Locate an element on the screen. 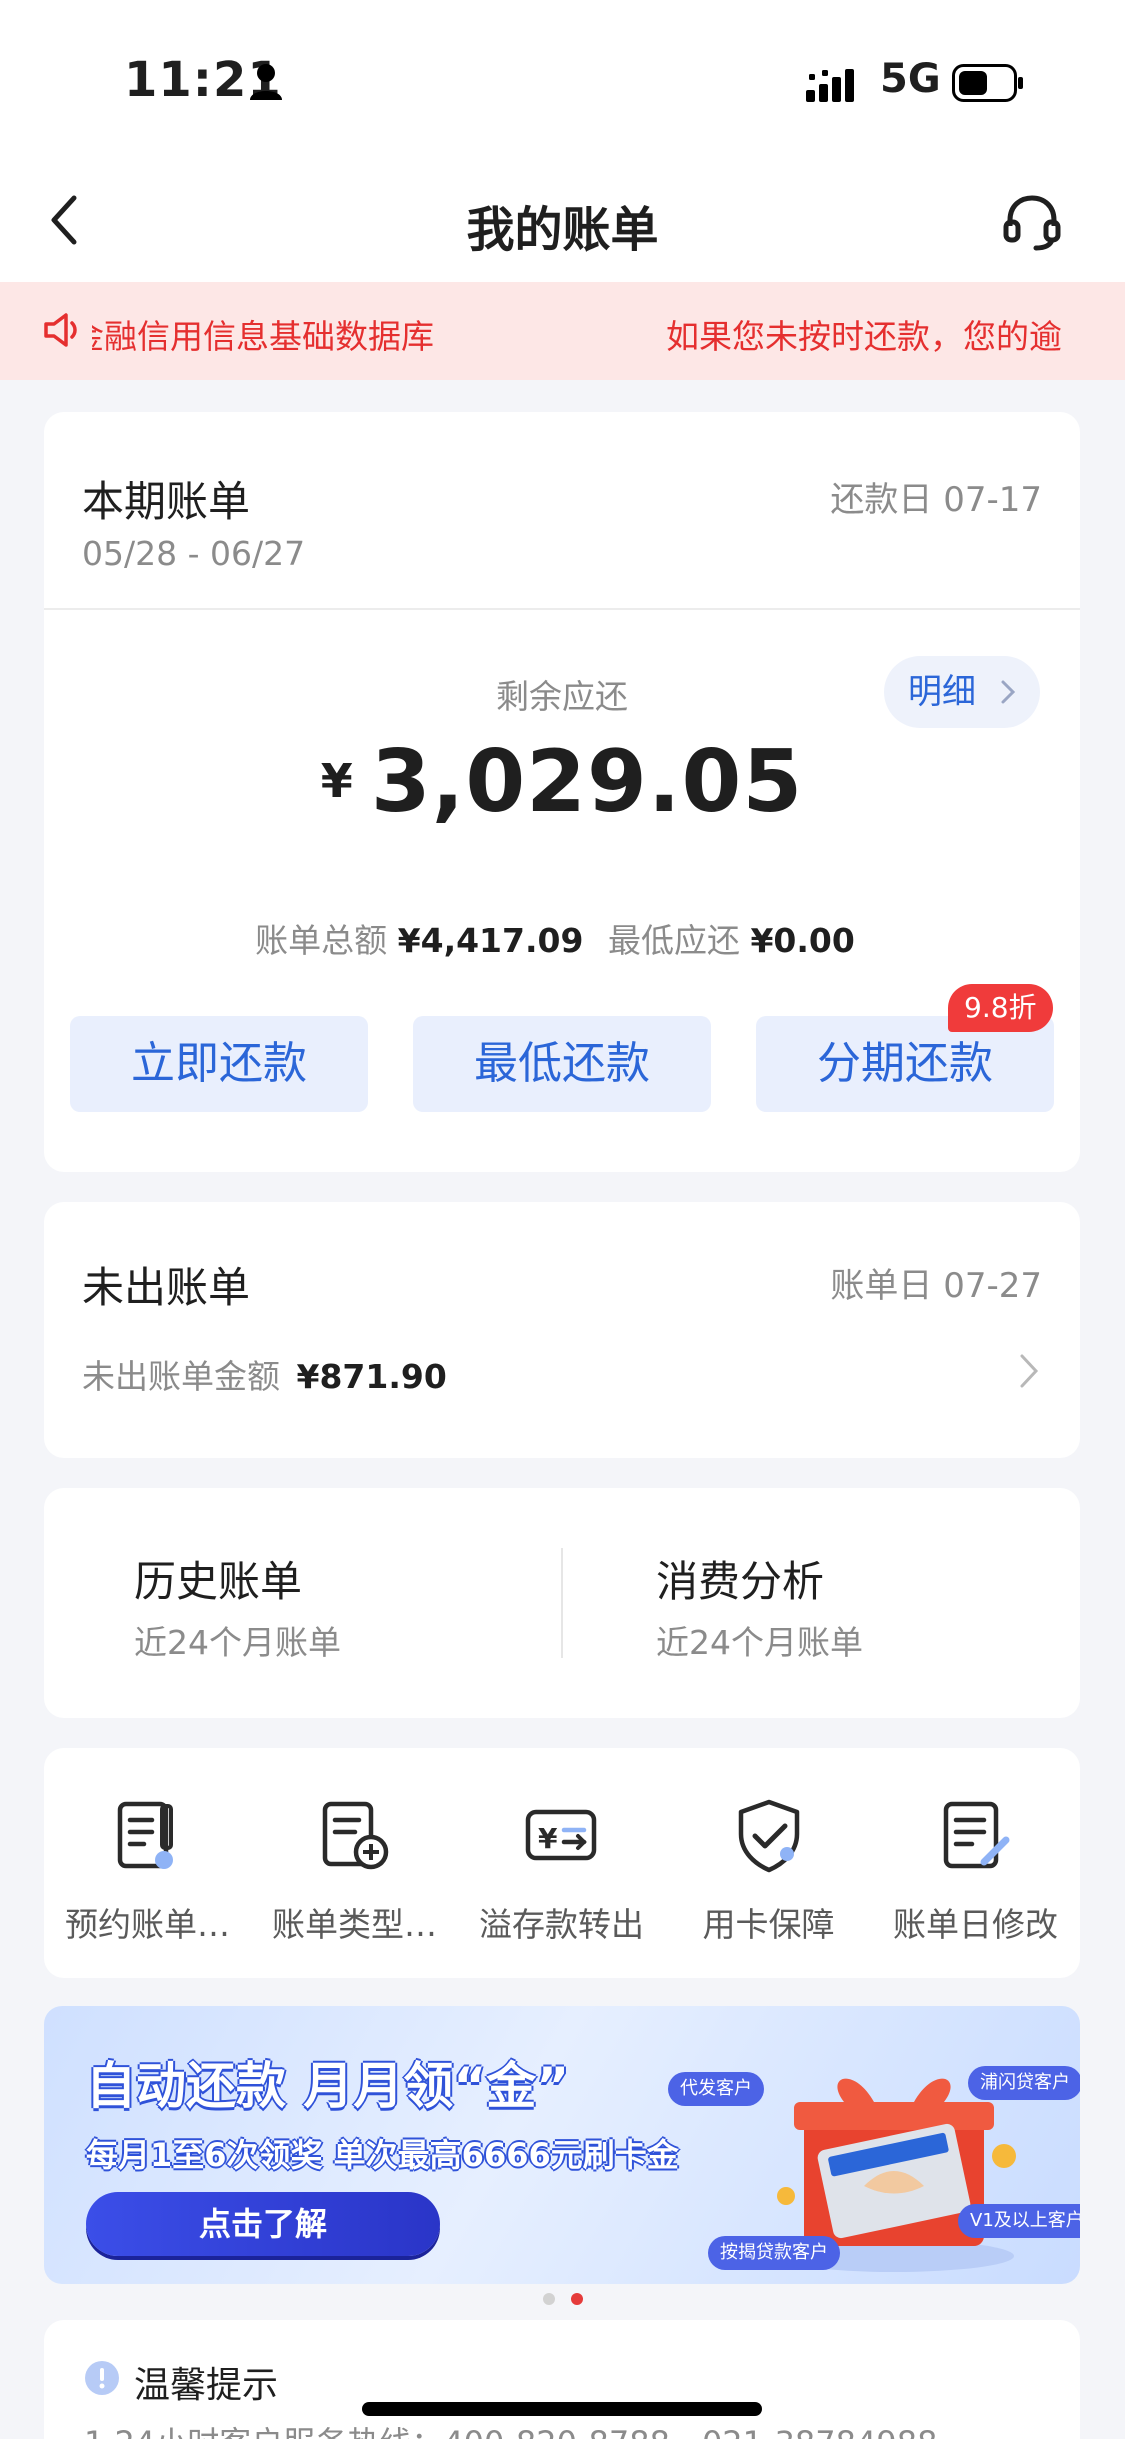 This screenshot has height=2439, width=1125. tips-hotline: 1.24小时客户服务热线：400-820-8788、021-38784988 is located at coordinates (510, 2428).